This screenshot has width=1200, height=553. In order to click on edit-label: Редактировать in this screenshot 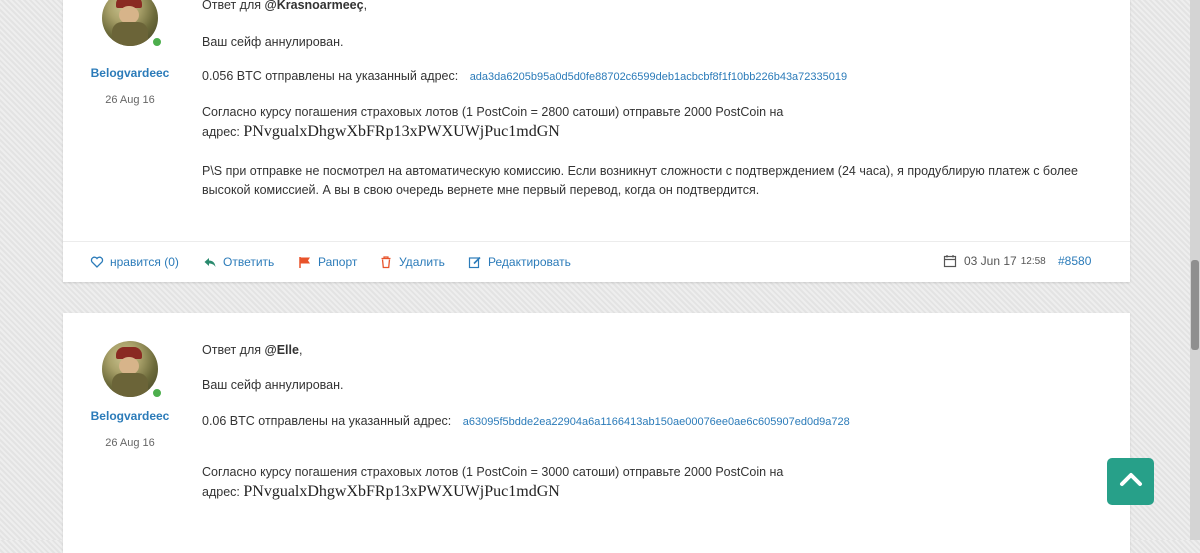, I will do `click(529, 262)`.